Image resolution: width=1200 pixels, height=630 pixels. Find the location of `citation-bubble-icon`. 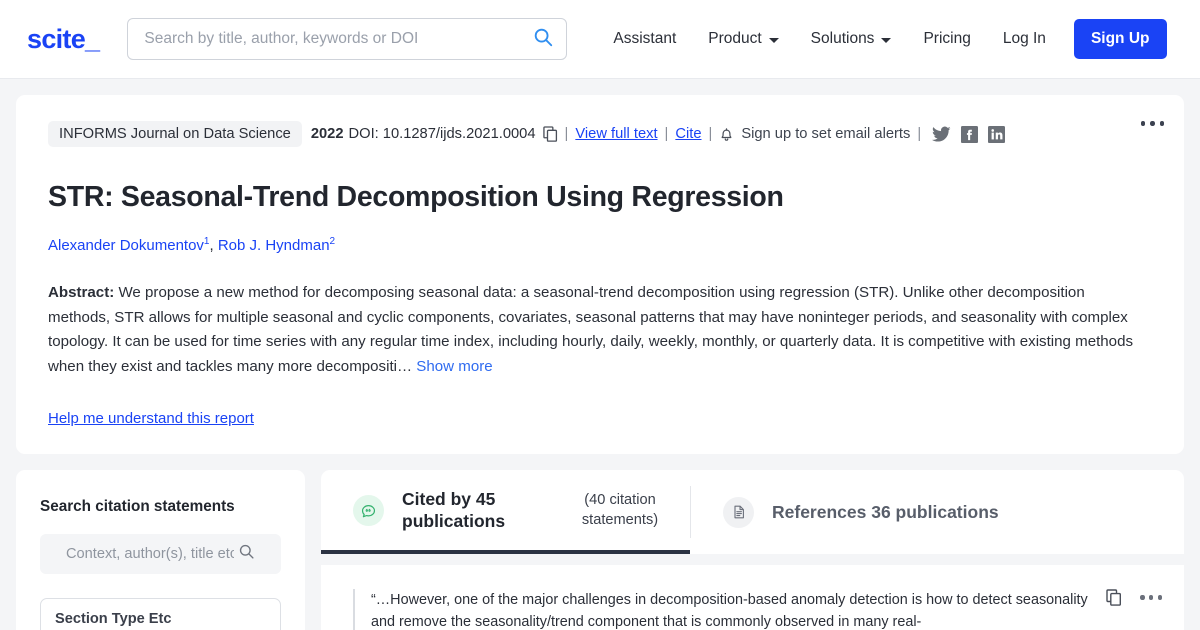

citation-bubble-icon is located at coordinates (368, 510).